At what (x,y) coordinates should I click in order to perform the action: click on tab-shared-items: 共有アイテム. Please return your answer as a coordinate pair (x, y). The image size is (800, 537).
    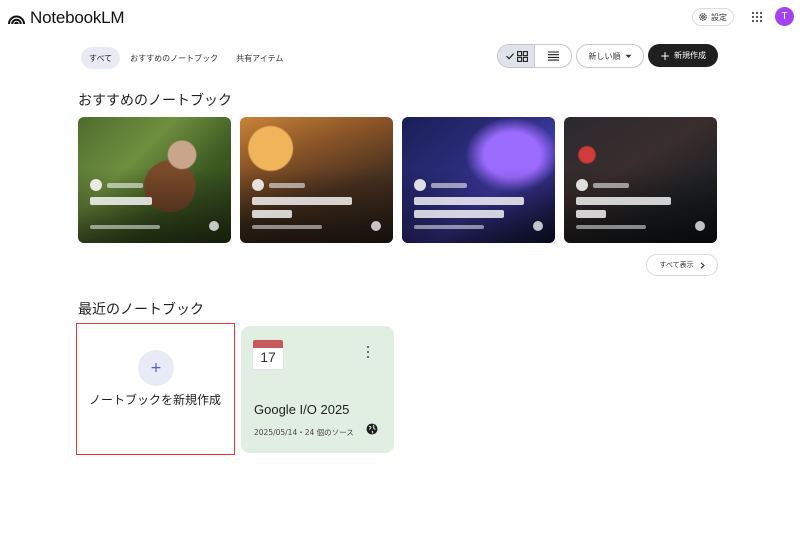
    Looking at the image, I should click on (259, 58).